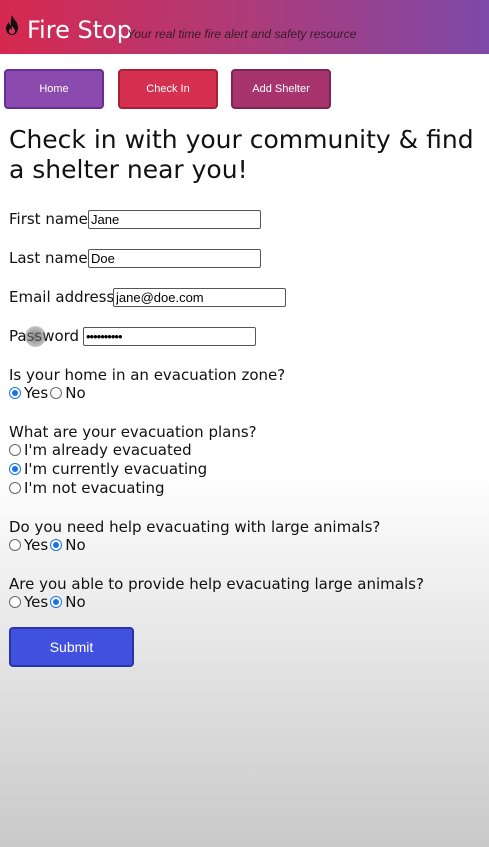 The width and height of the screenshot is (489, 847). What do you see at coordinates (147, 375) in the screenshot?
I see `evac-zone-question: Is your home in an evacuation zone?` at bounding box center [147, 375].